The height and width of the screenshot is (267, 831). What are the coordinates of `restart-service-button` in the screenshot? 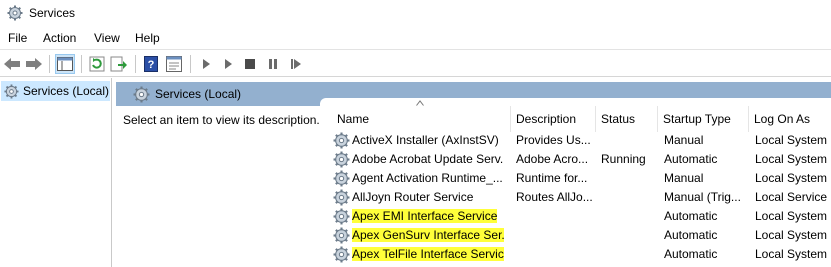 It's located at (296, 64).